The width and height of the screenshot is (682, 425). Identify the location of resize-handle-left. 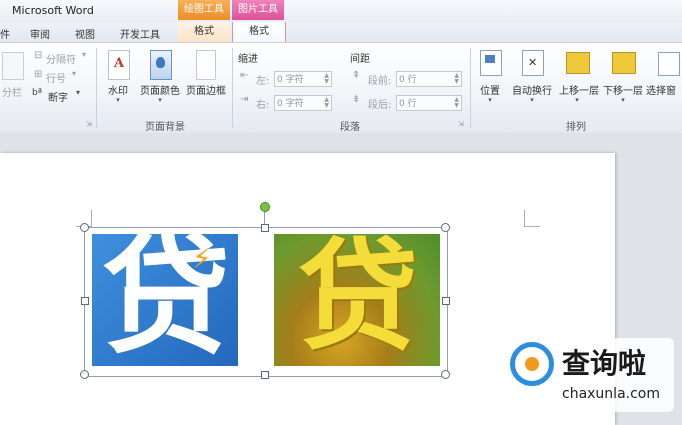
(85, 301).